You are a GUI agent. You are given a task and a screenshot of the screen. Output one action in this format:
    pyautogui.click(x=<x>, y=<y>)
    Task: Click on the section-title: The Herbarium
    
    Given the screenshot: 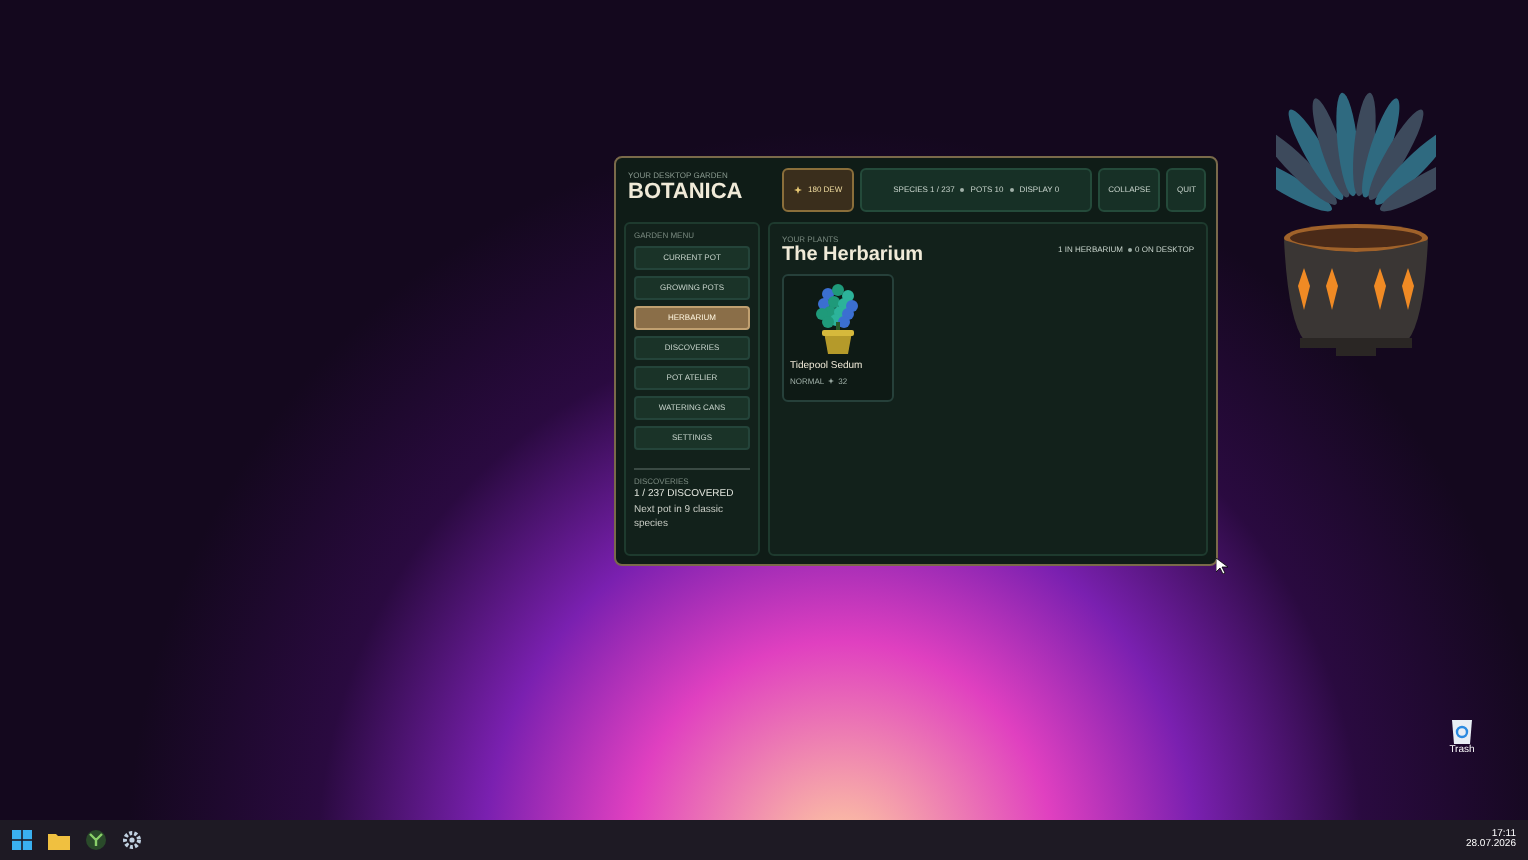 What is the action you would take?
    pyautogui.click(x=853, y=256)
    